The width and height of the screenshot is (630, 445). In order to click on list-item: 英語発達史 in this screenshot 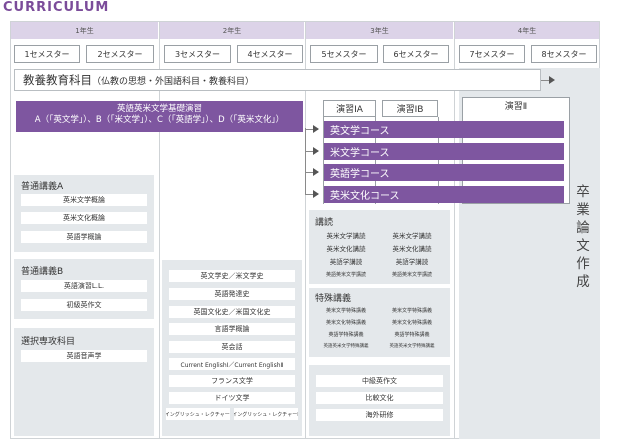, I will do `click(232, 294)`.